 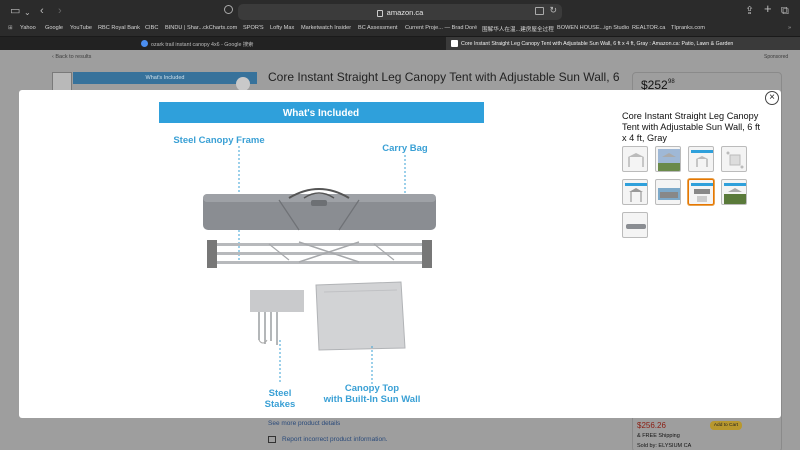 What do you see at coordinates (441, 28) in the screenshot?
I see `bookmark-item: Current Proje... — Brad Doré` at bounding box center [441, 28].